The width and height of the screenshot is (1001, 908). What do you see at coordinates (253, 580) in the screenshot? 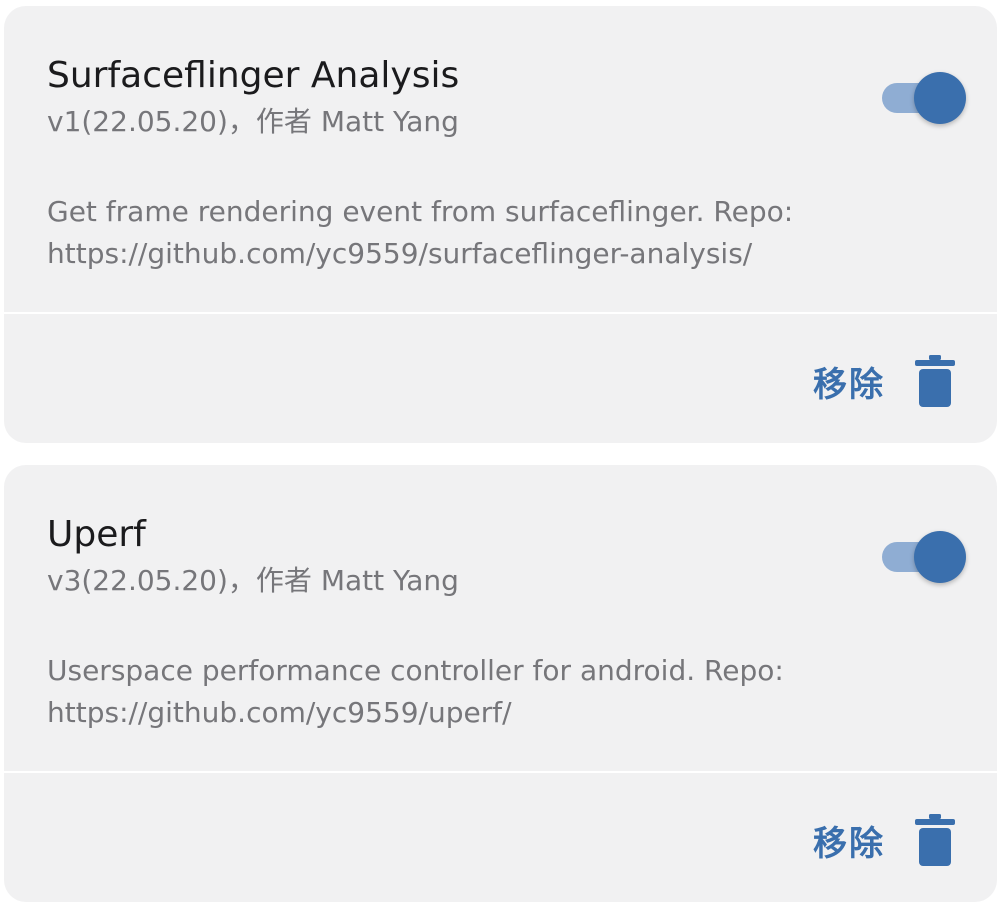
I see `module-version-author: v3(22.05.20)，作者 Matt Yang` at bounding box center [253, 580].